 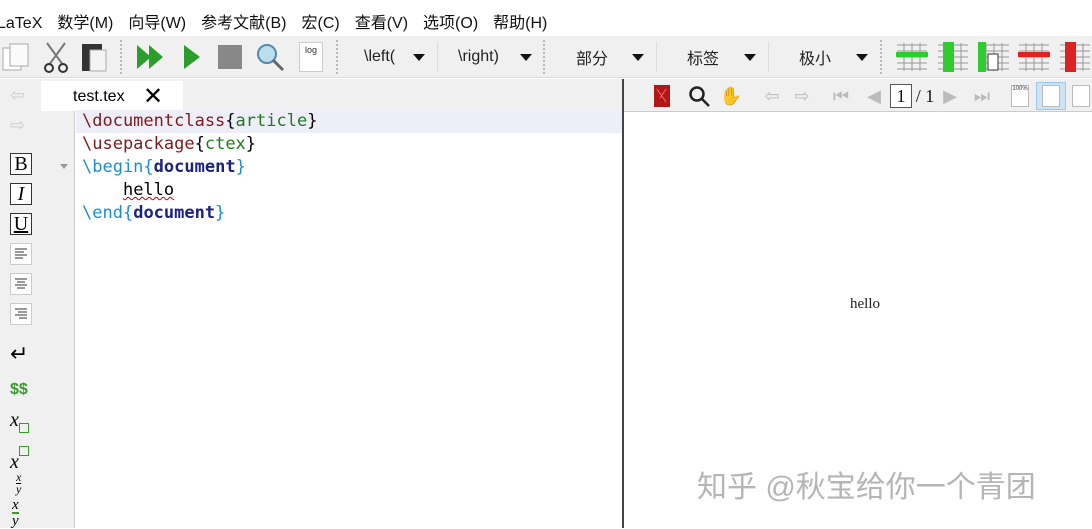 I want to click on superscript-box-icon, so click(x=23, y=450).